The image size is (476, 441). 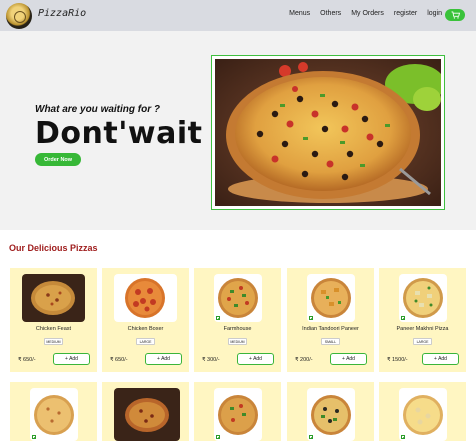 I want to click on nav-login: login, so click(x=434, y=13).